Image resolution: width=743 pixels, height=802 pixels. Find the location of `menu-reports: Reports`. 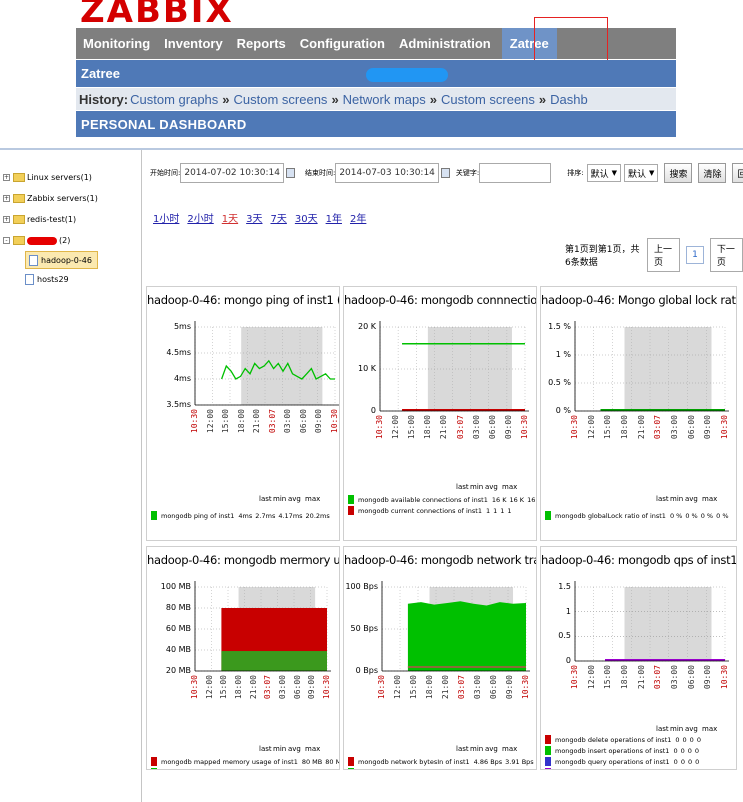

menu-reports: Reports is located at coordinates (261, 43).